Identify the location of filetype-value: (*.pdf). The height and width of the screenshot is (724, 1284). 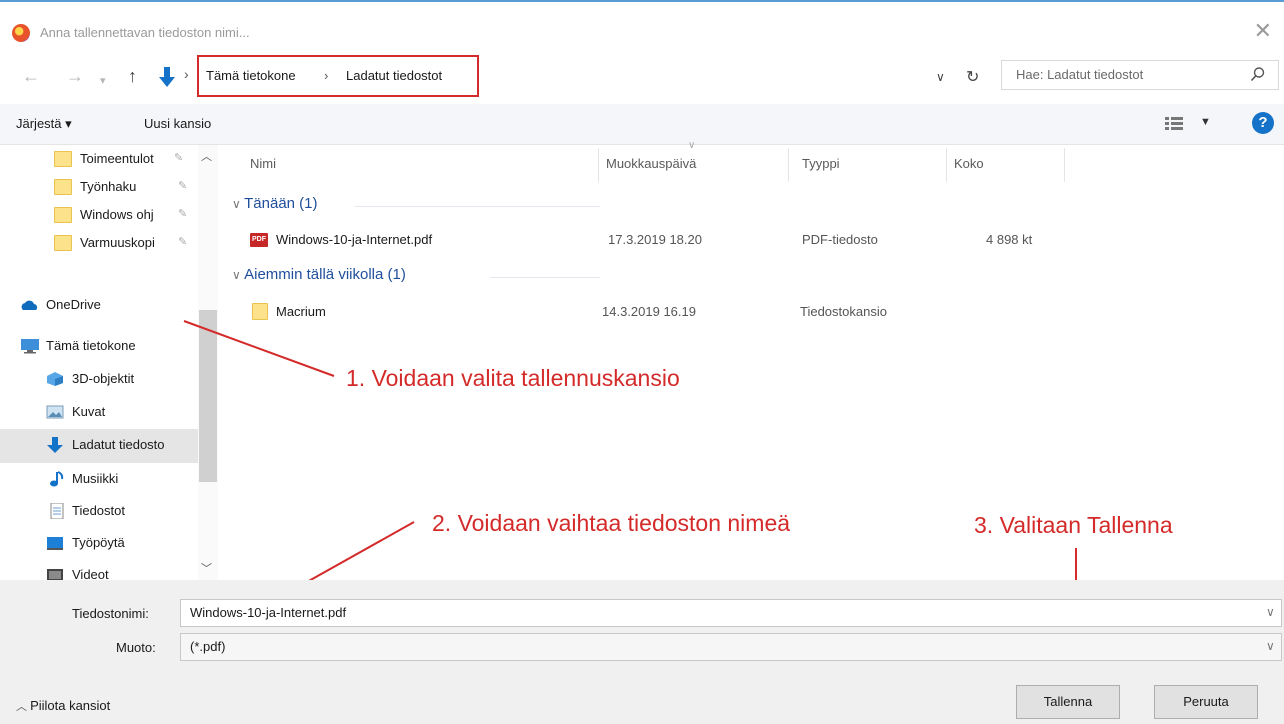
(208, 646).